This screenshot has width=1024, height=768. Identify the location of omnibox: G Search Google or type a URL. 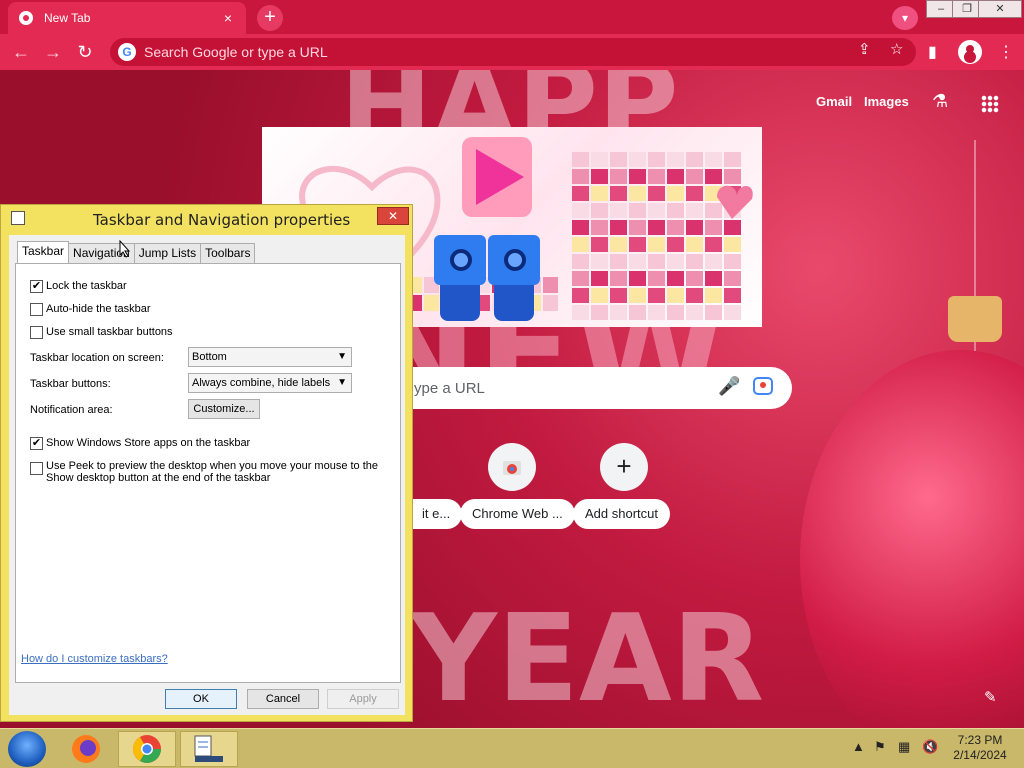
(513, 52).